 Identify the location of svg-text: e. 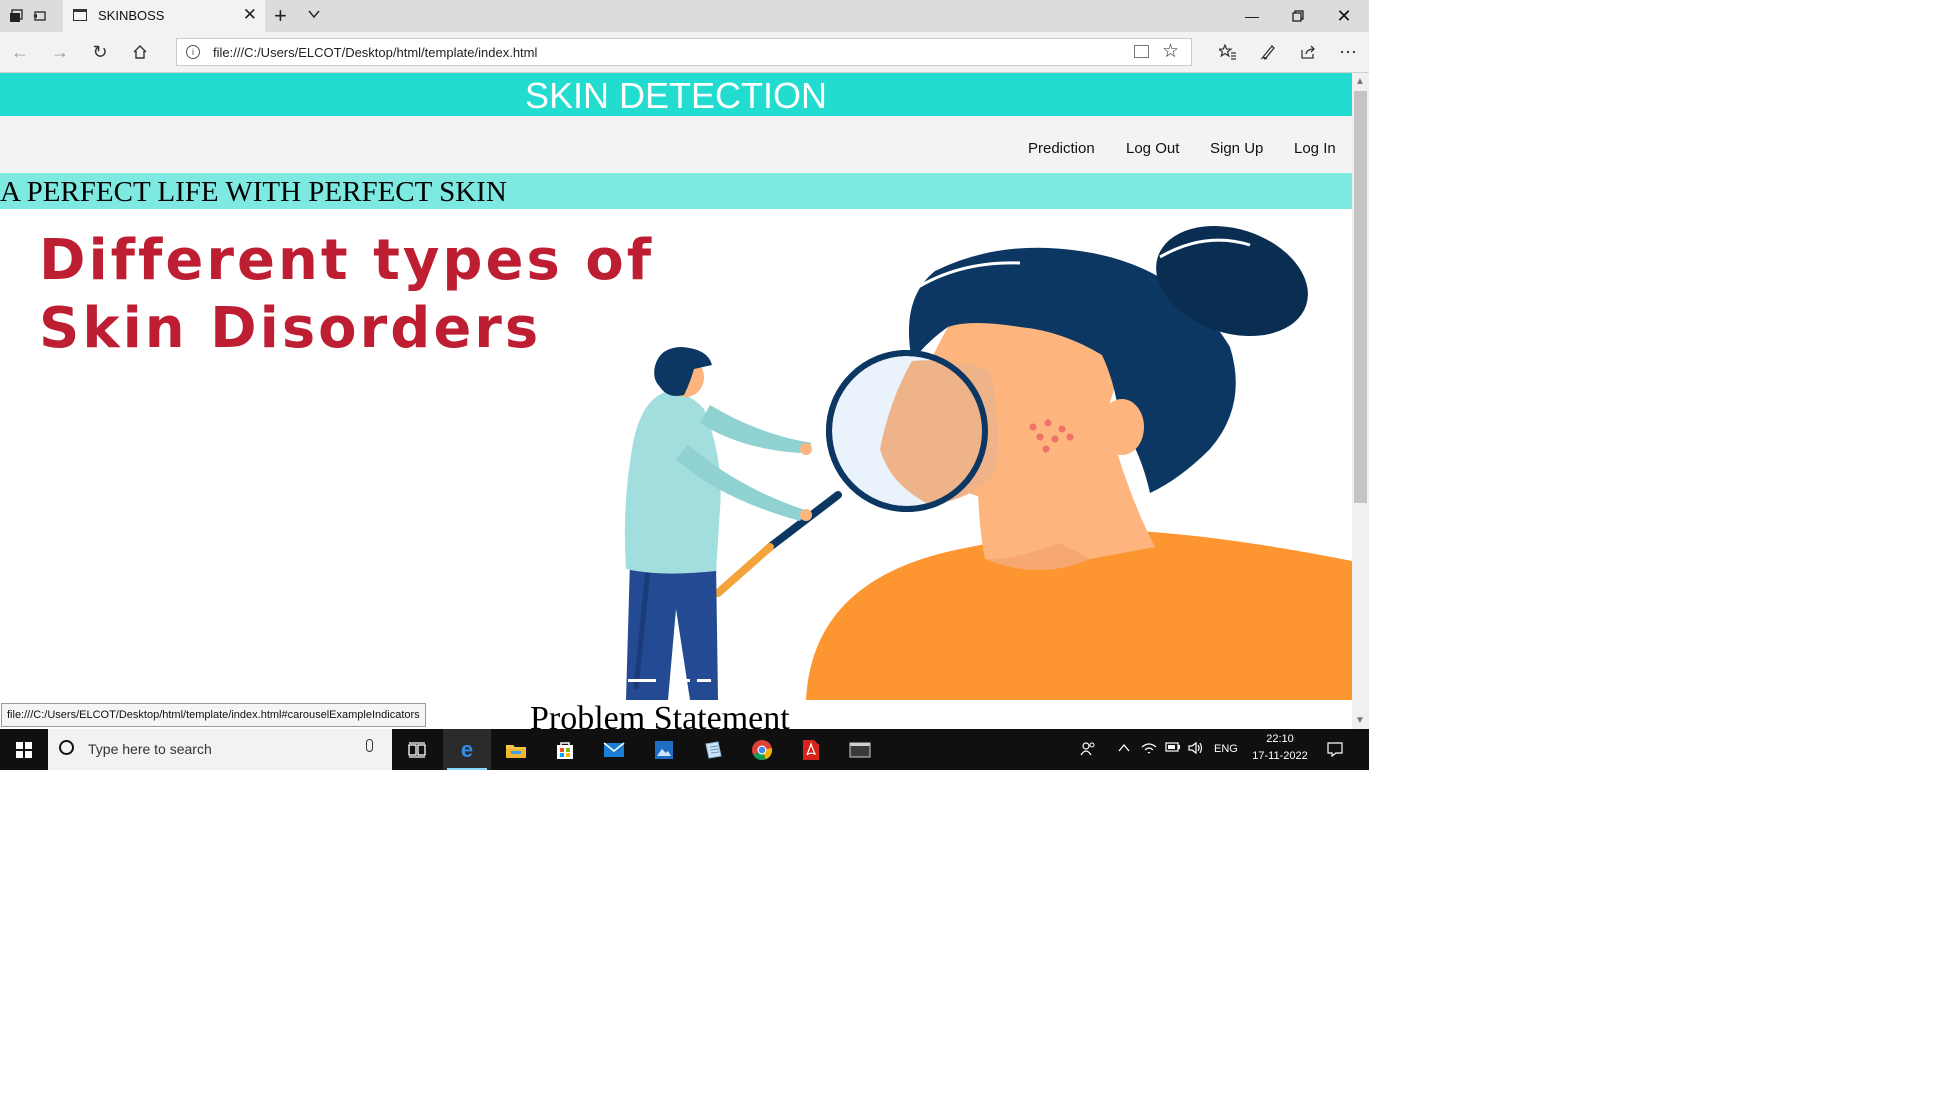
(467, 750).